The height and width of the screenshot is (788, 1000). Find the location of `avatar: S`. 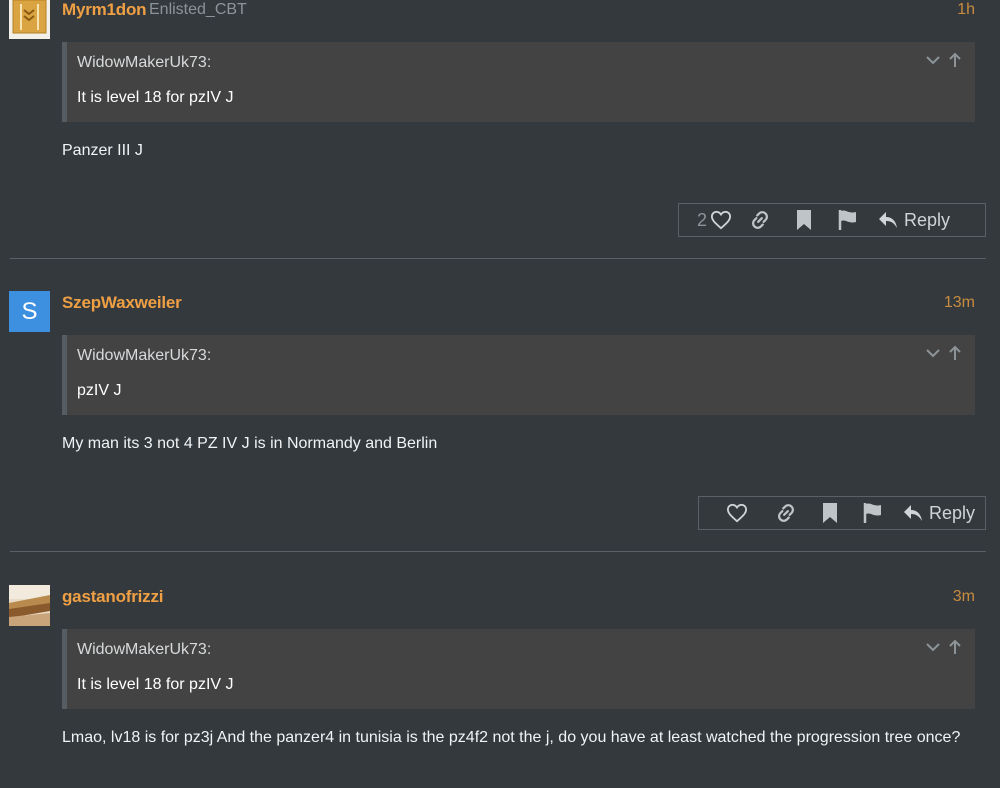

avatar: S is located at coordinates (29, 311).